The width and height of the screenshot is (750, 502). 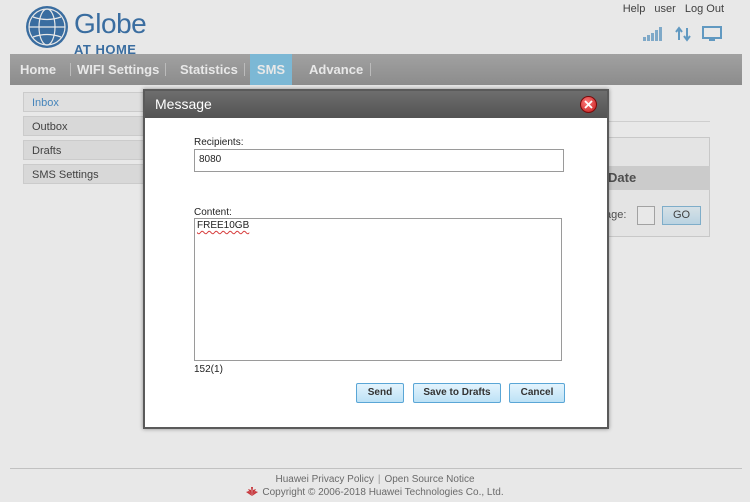 I want to click on close-icon, so click(x=588, y=104).